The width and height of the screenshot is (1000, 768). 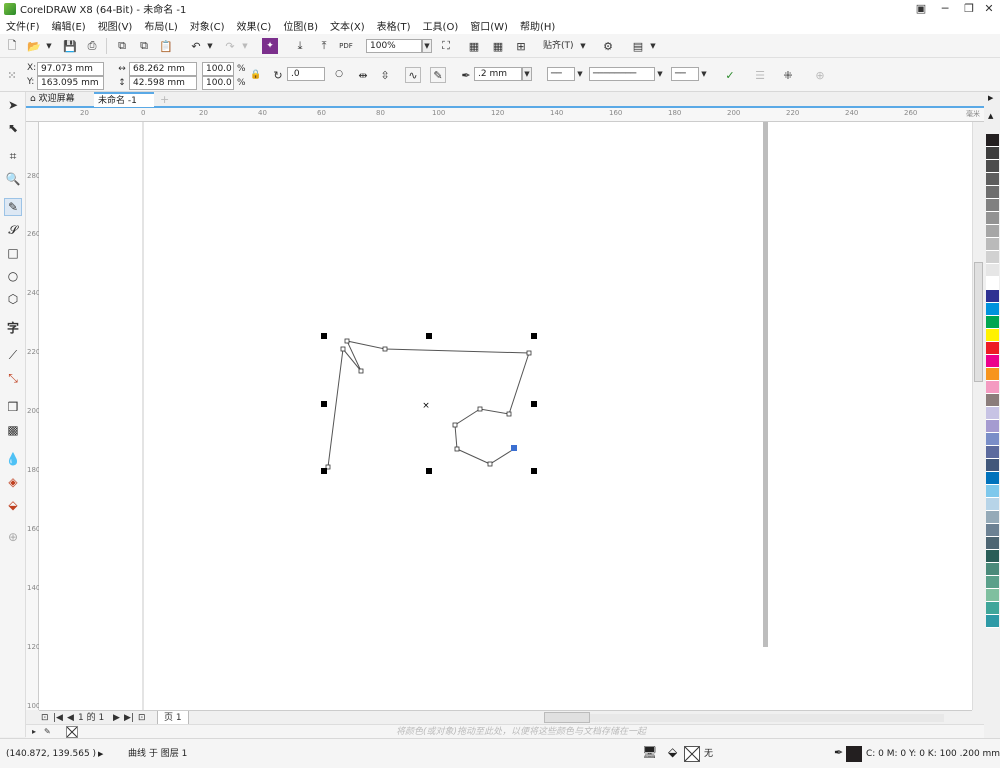 I want to click on palette-flyout-icon: ▸, so click(x=34, y=732).